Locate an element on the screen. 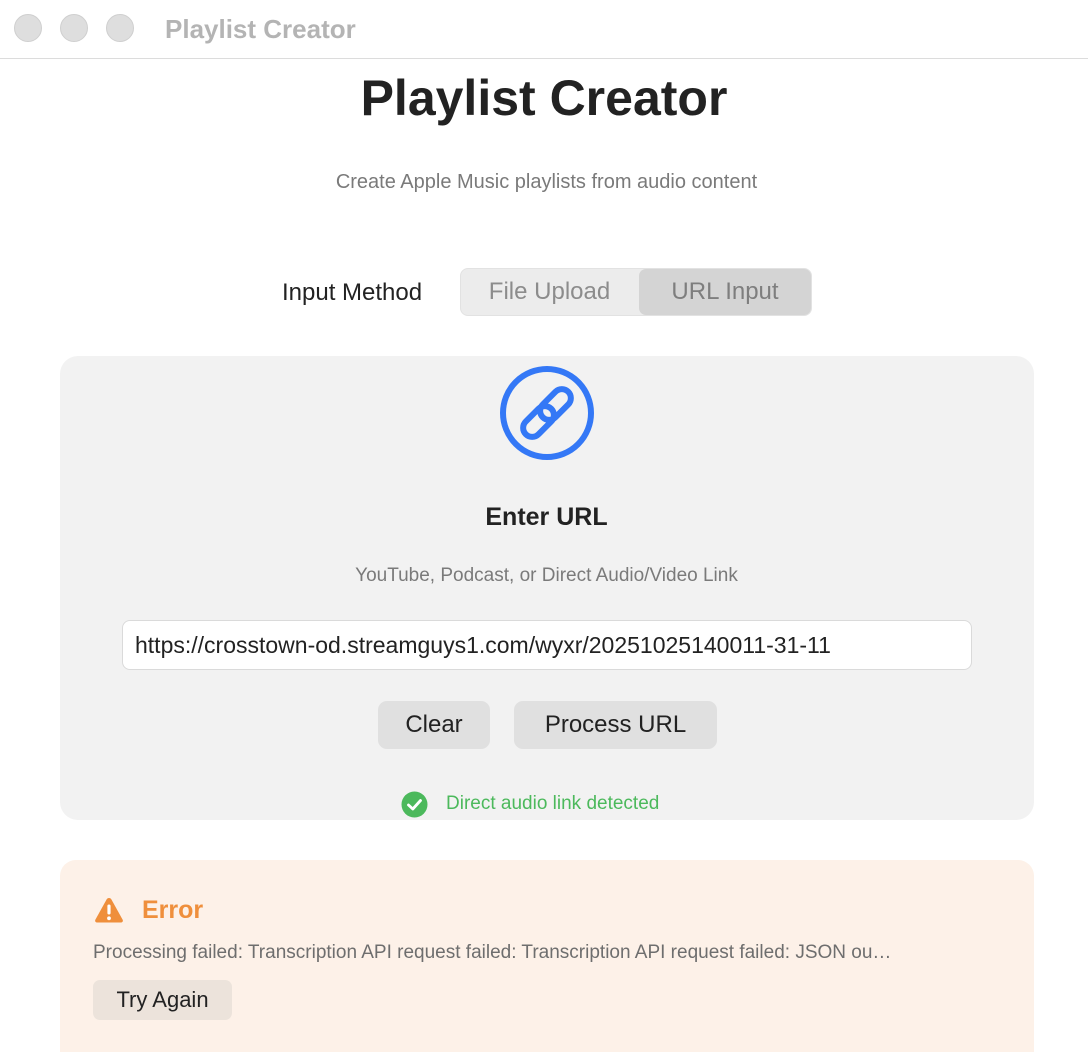  url-input-segment: URL Input is located at coordinates (725, 292).